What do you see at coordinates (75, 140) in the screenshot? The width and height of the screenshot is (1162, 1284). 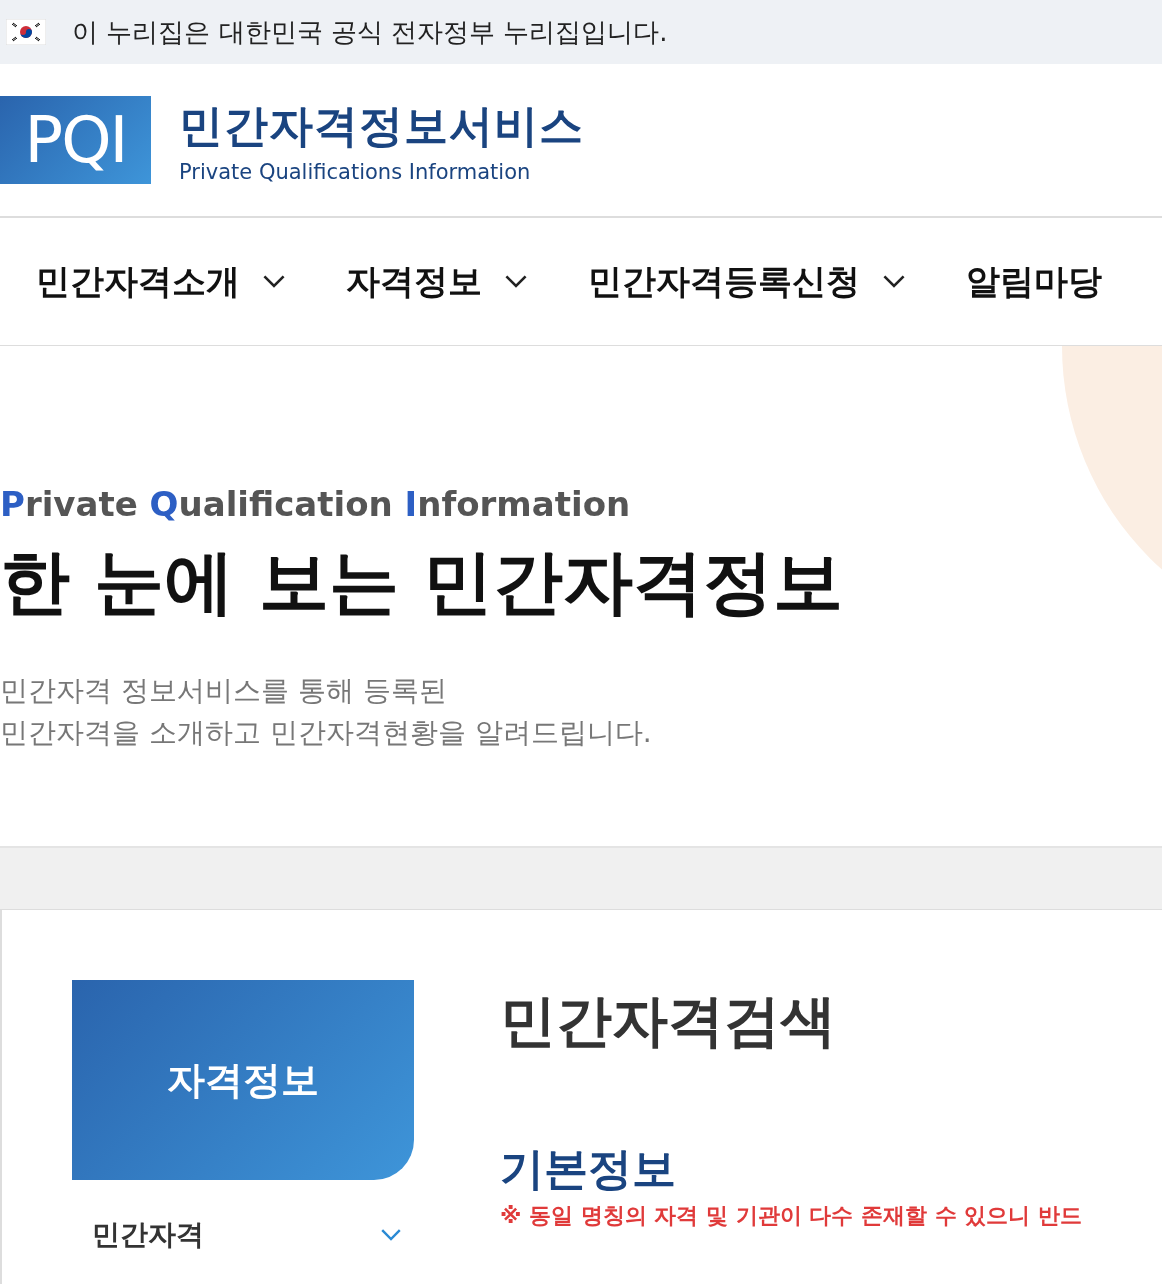 I see `logo-mark: PQI` at bounding box center [75, 140].